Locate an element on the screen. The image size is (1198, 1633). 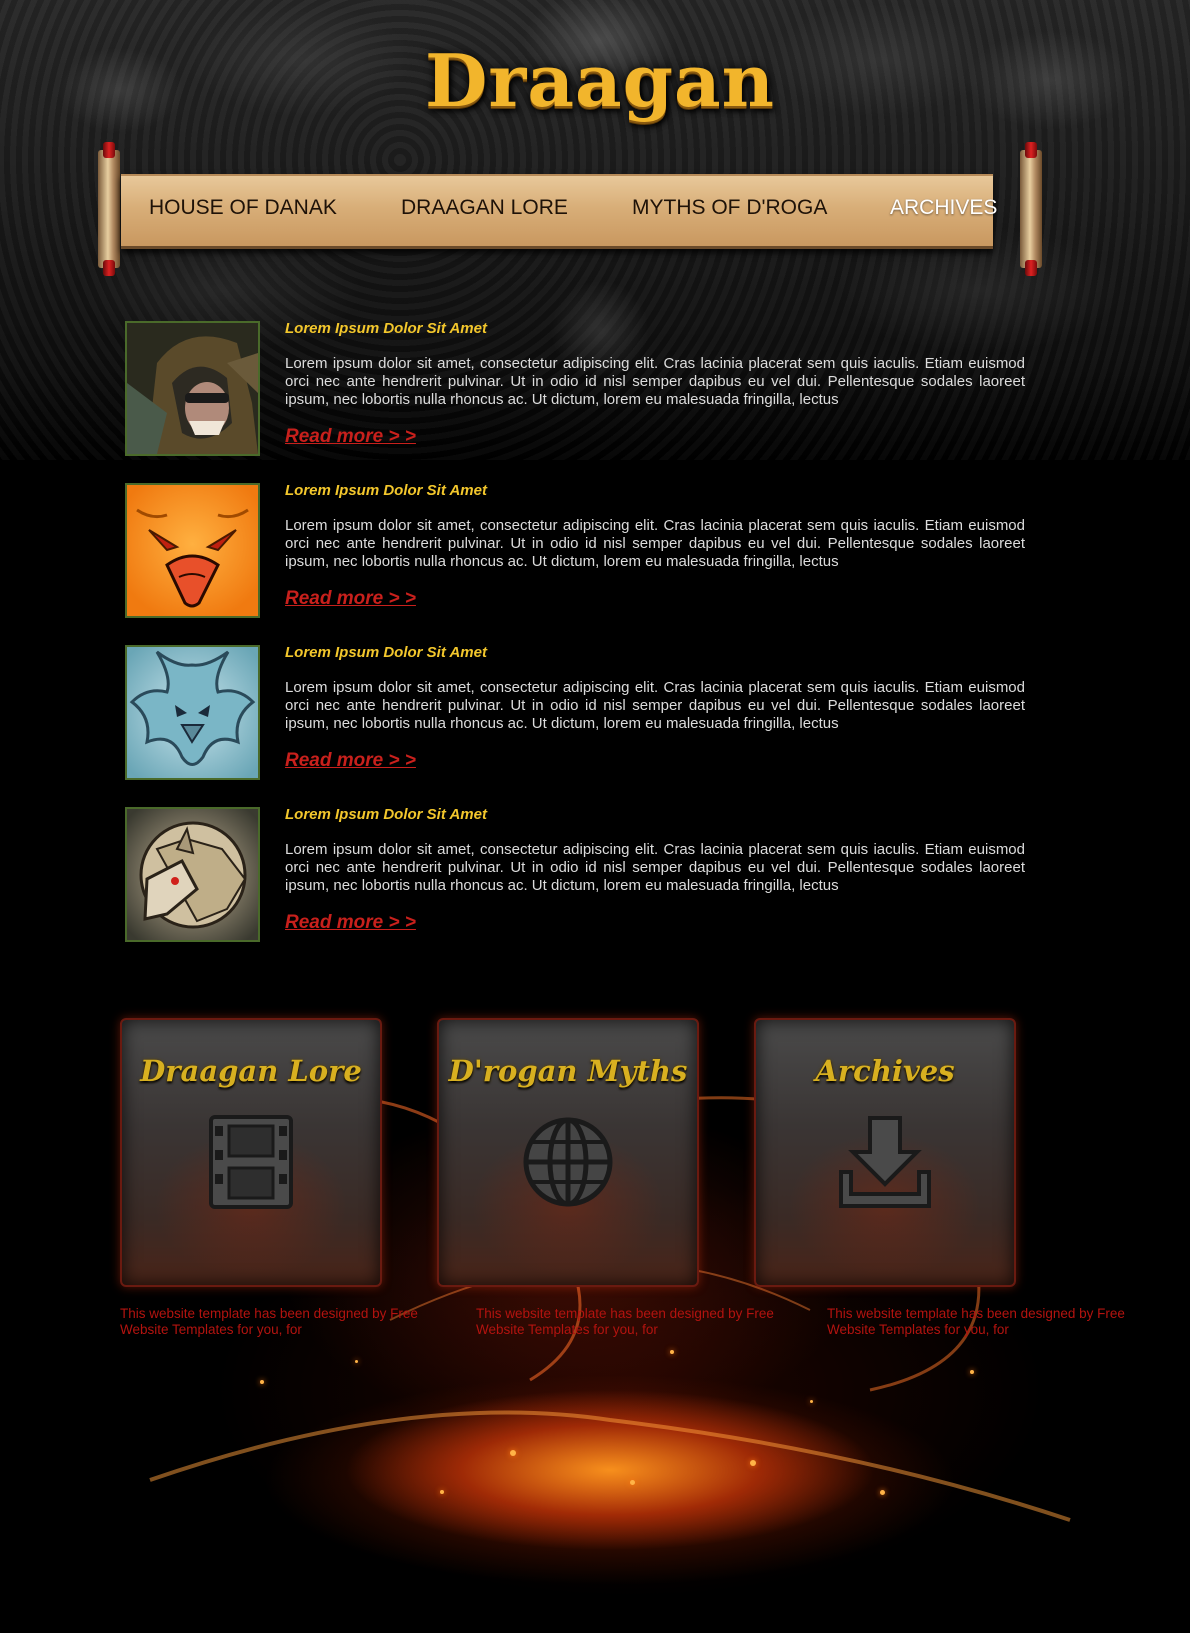
nav-archives: ARCHIVES is located at coordinates (943, 208).